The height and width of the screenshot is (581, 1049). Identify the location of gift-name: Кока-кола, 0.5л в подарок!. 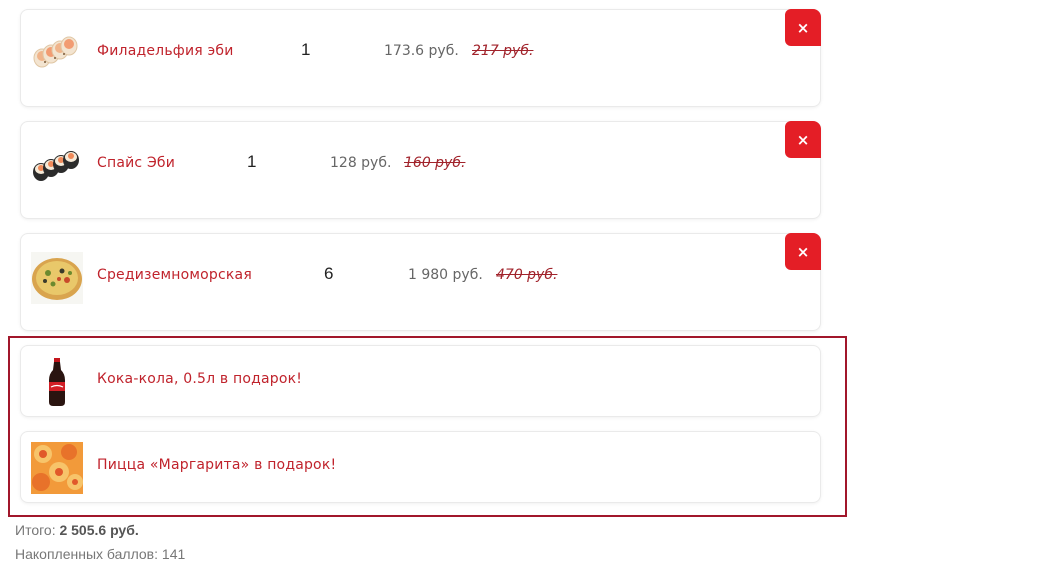
(200, 379).